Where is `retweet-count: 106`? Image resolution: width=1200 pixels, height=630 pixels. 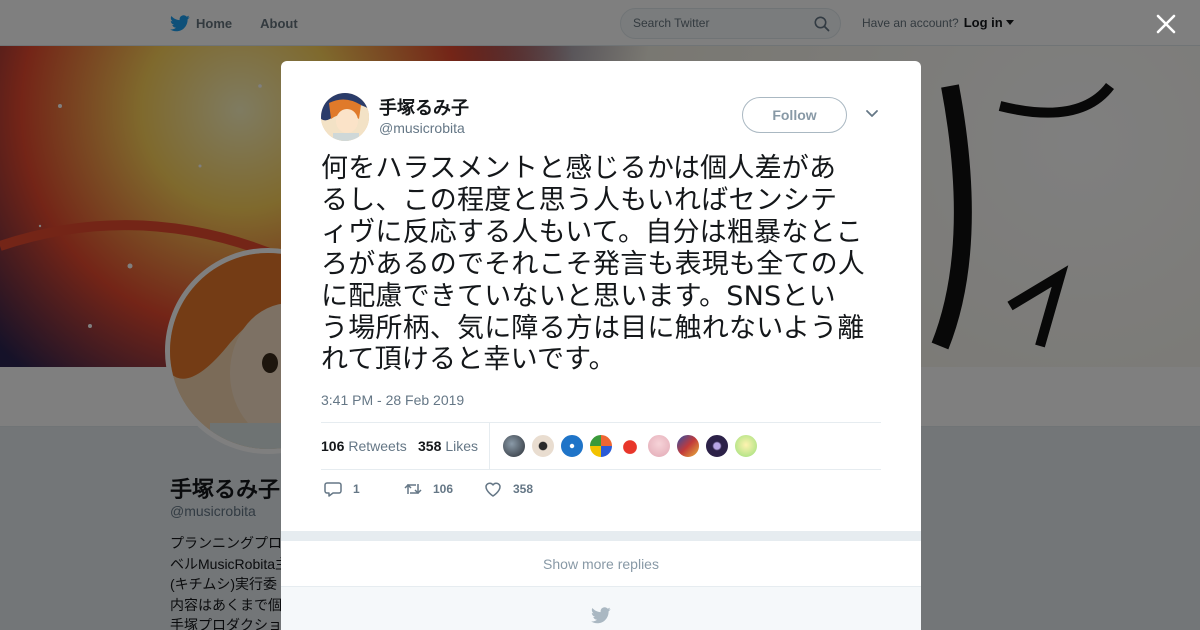 retweet-count: 106 is located at coordinates (443, 489).